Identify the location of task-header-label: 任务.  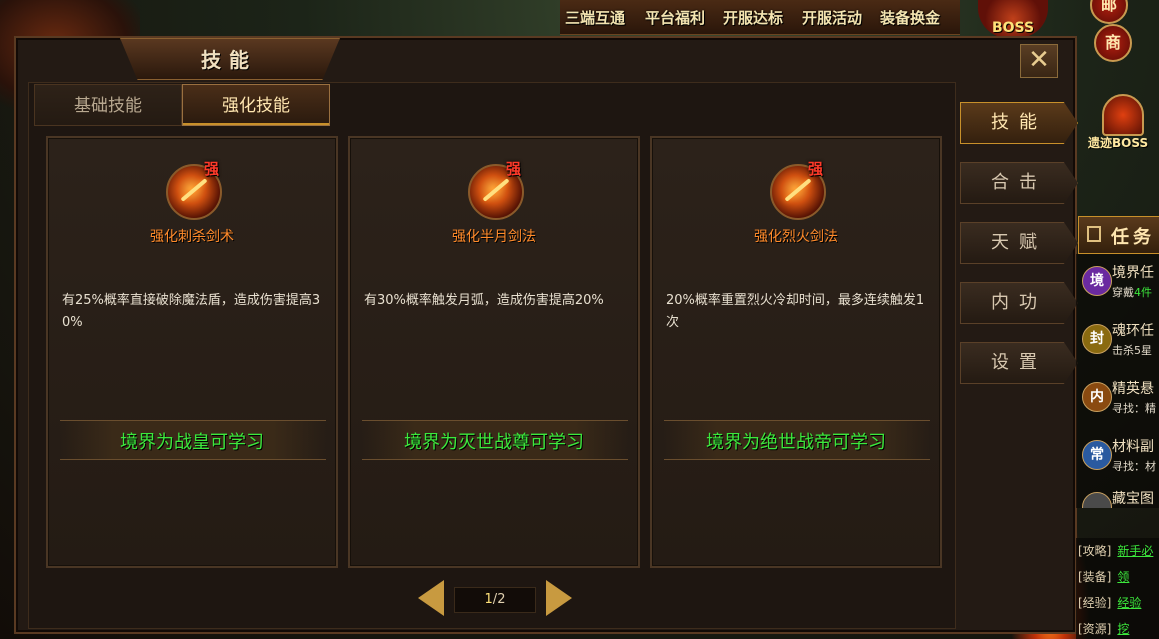
(1133, 237).